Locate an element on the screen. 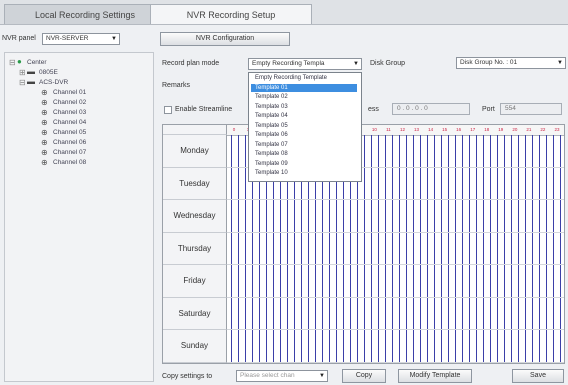 This screenshot has height=385, width=568. nvr-select: NVR-SERVER ▼ is located at coordinates (81, 39).